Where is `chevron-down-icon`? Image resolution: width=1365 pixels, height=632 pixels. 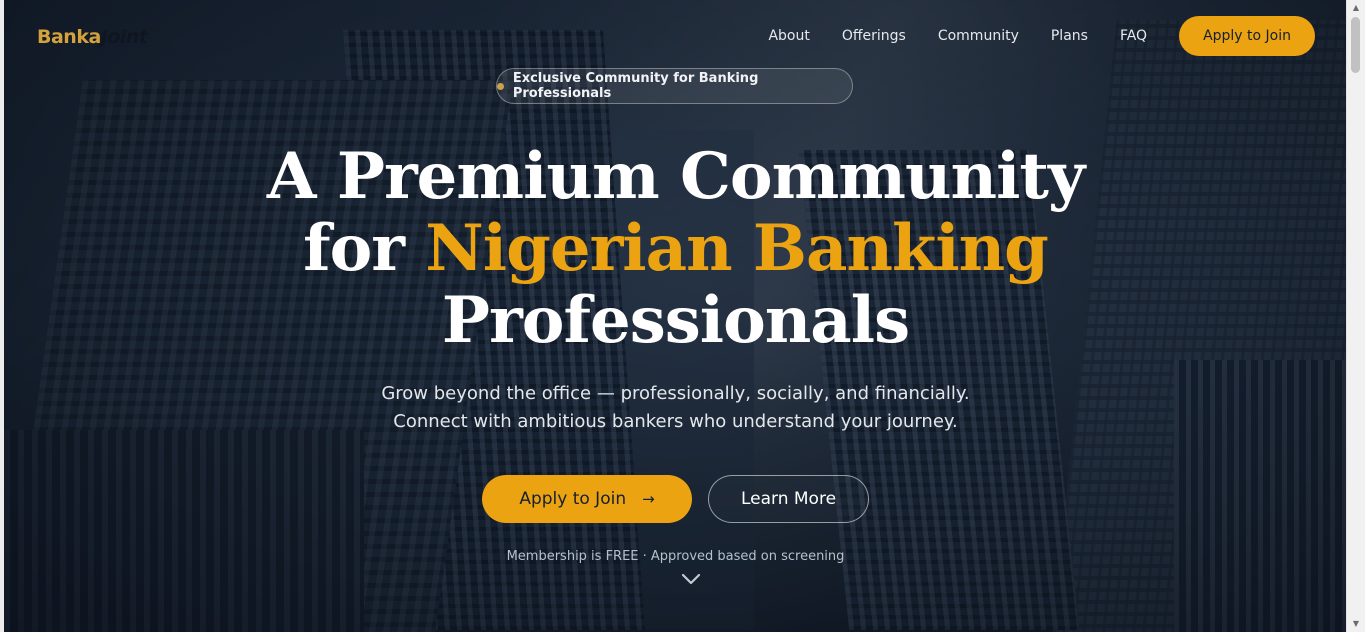
chevron-down-icon is located at coordinates (691, 579).